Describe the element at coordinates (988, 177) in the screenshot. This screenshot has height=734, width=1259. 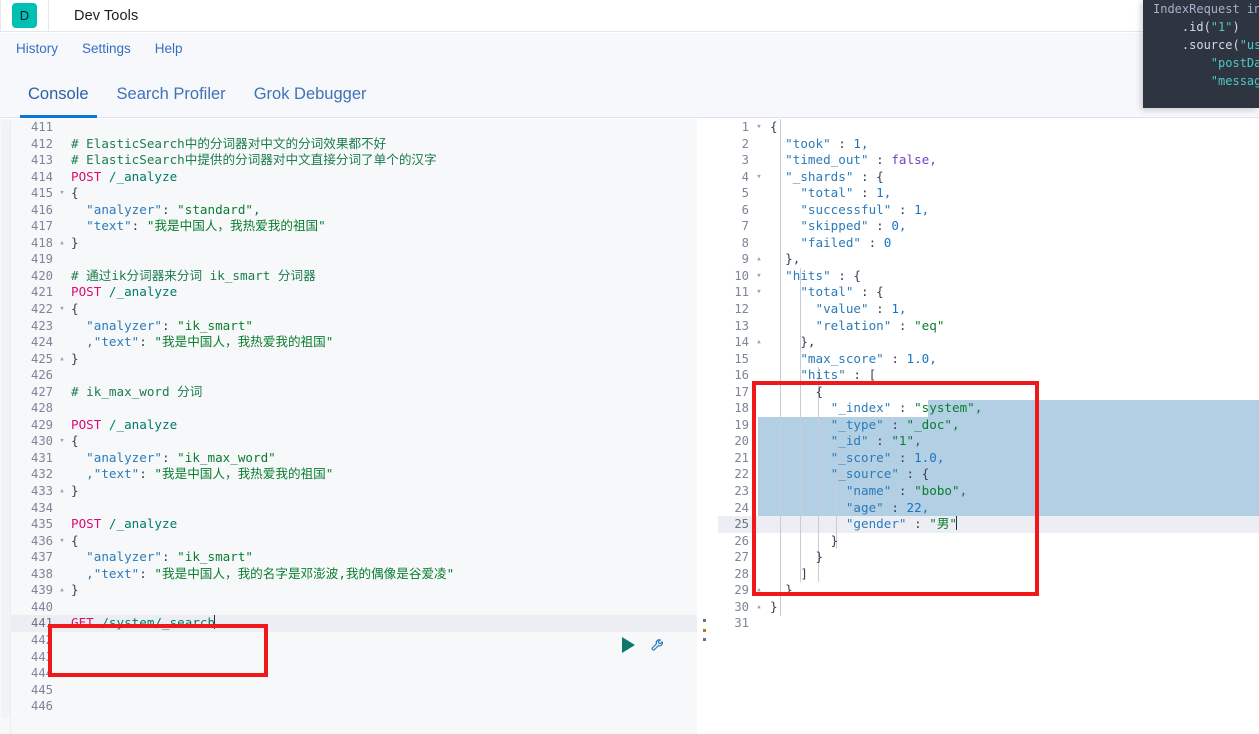
I see `code-line: 4 ▾ "_shards" : {` at that location.